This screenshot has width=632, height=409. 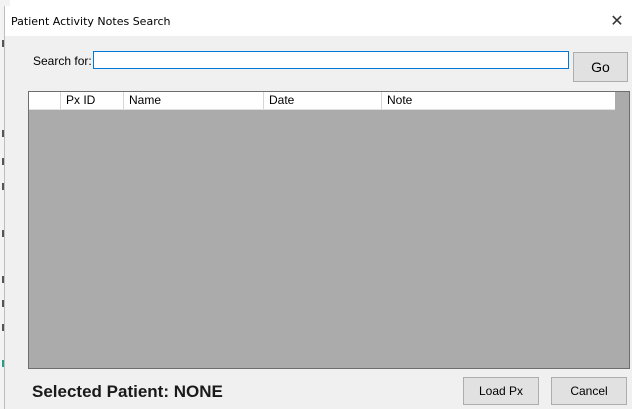 I want to click on column-header-select, so click(x=45, y=100).